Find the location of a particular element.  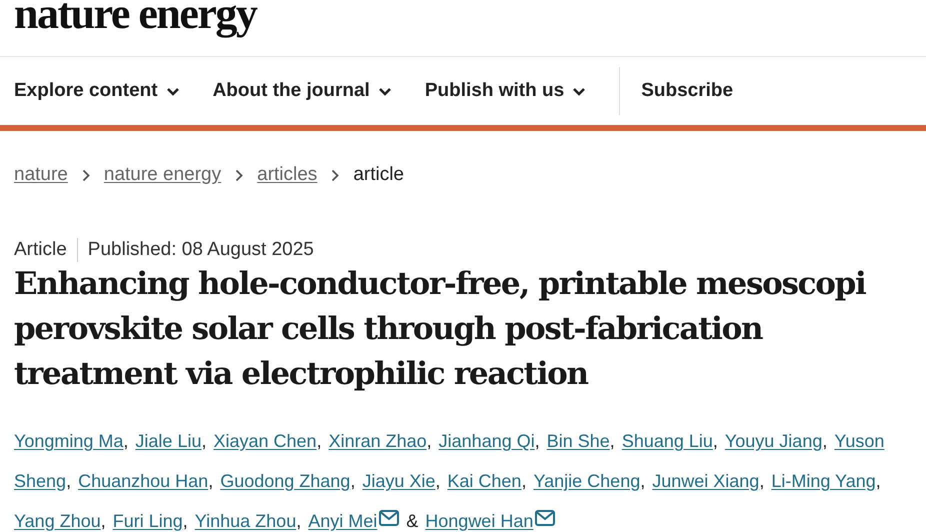

author-link: Bin She is located at coordinates (578, 441).